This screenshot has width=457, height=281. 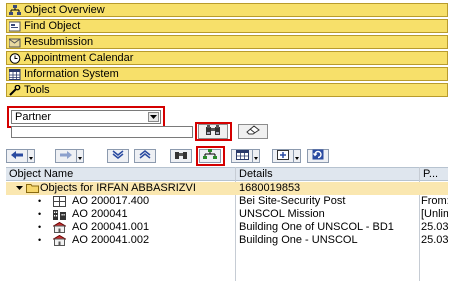 I want to click on nav-label: Appointment Calendar, so click(x=79, y=58).